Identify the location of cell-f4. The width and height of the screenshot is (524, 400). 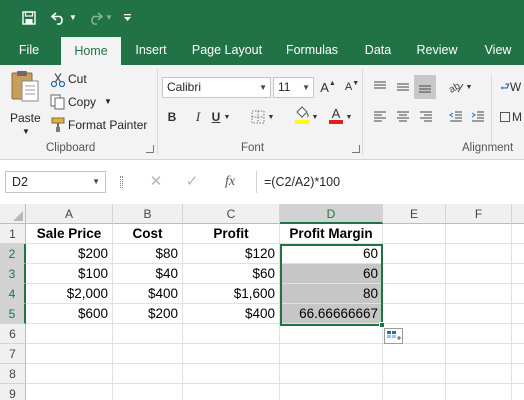
(479, 294).